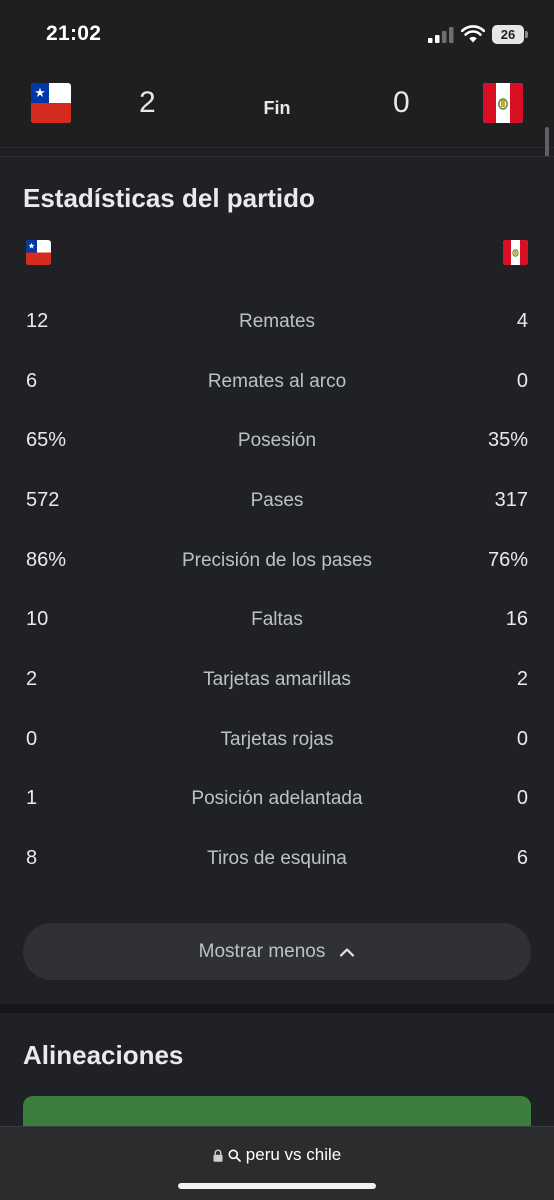  Describe the element at coordinates (511, 500) in the screenshot. I see `stat-away-value: 317` at that location.